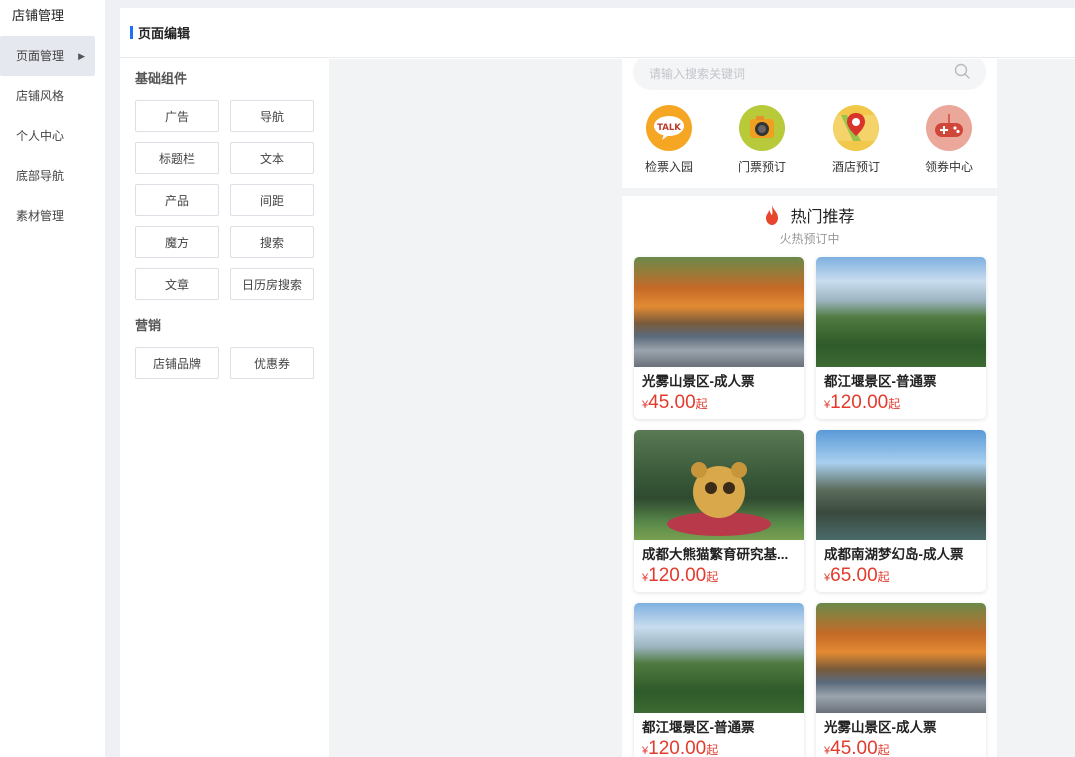 The image size is (1075, 757). Describe the element at coordinates (856, 128) in the screenshot. I see `map-pin-icon` at that location.